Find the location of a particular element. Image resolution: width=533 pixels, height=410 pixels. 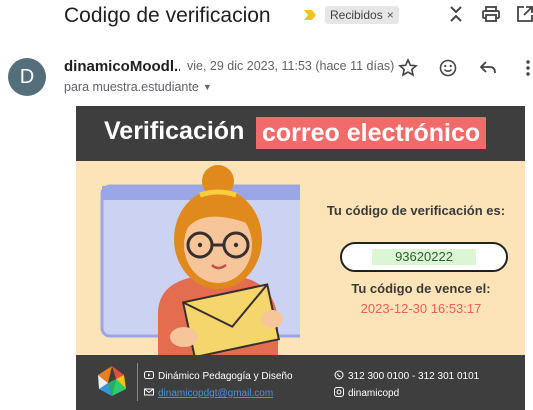

remove-label-button: × is located at coordinates (390, 15).